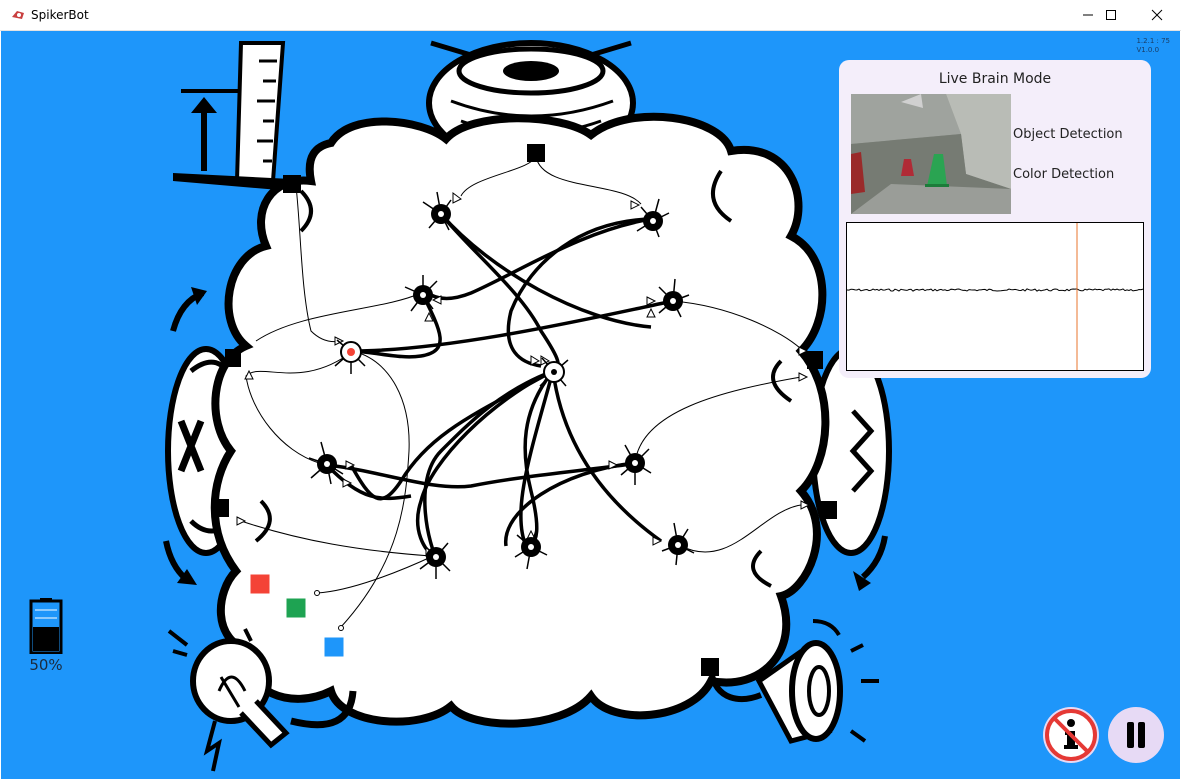 The width and height of the screenshot is (1181, 780). I want to click on camera-feed-image, so click(931, 154).